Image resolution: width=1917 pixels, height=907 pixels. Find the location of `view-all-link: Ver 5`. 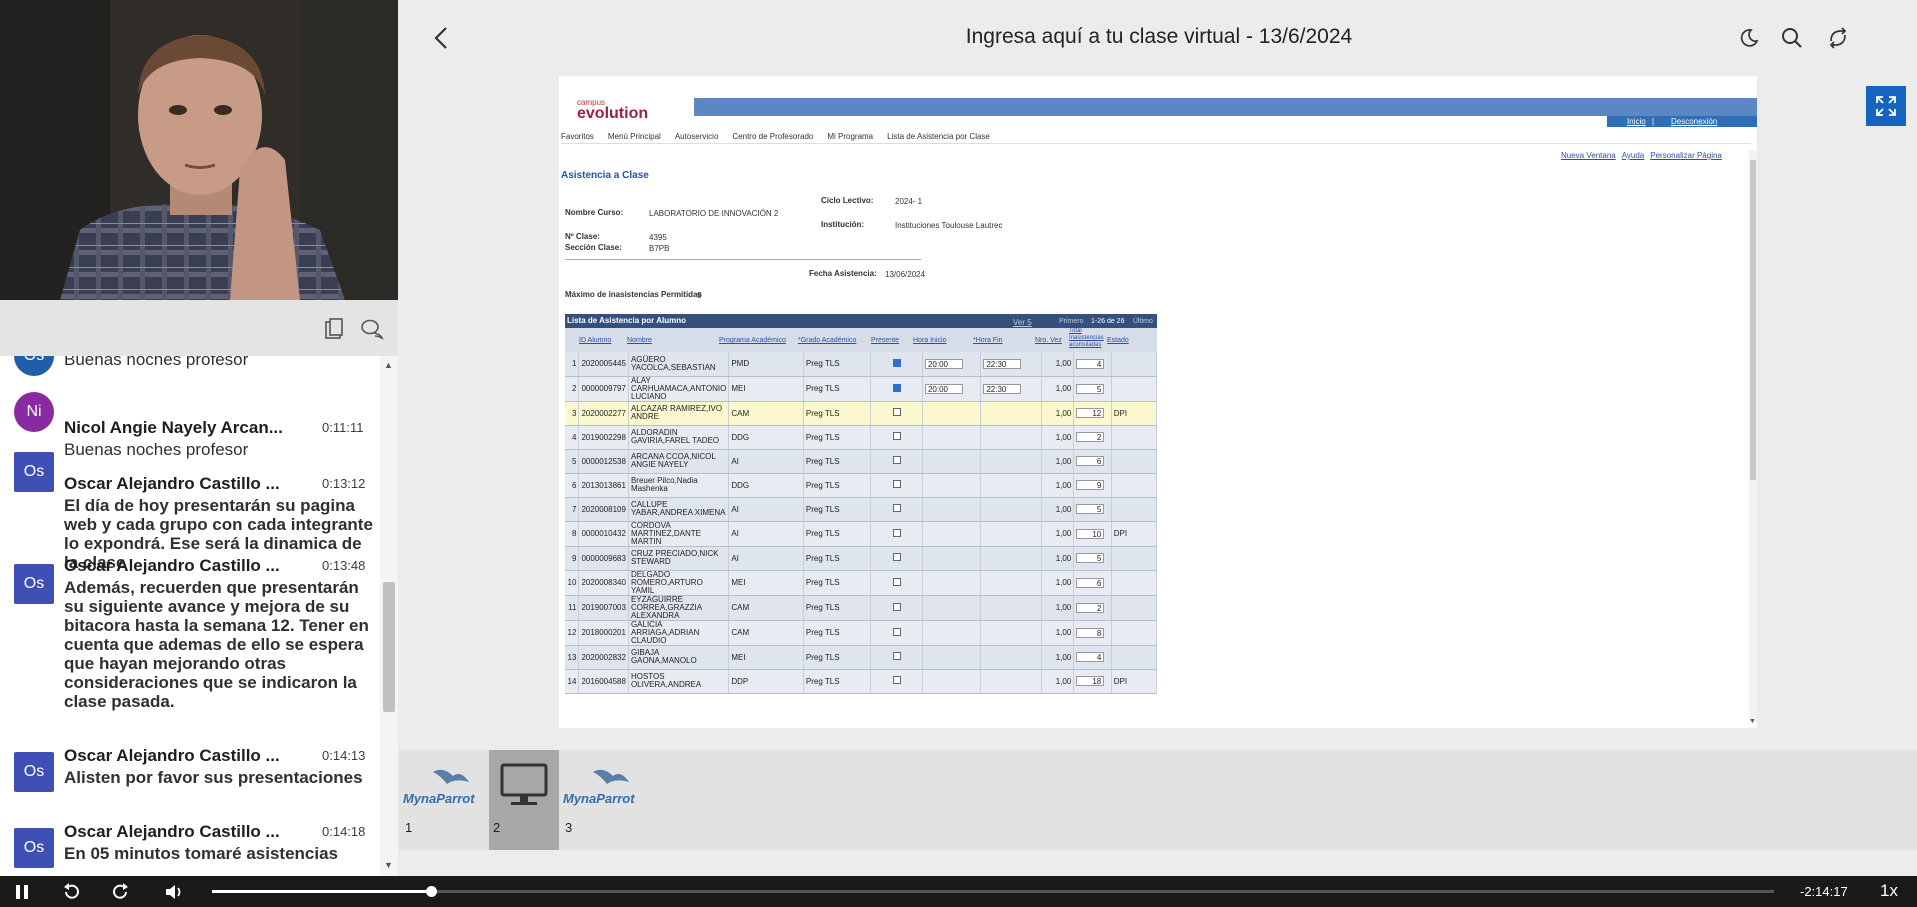

view-all-link: Ver 5 is located at coordinates (1022, 322).